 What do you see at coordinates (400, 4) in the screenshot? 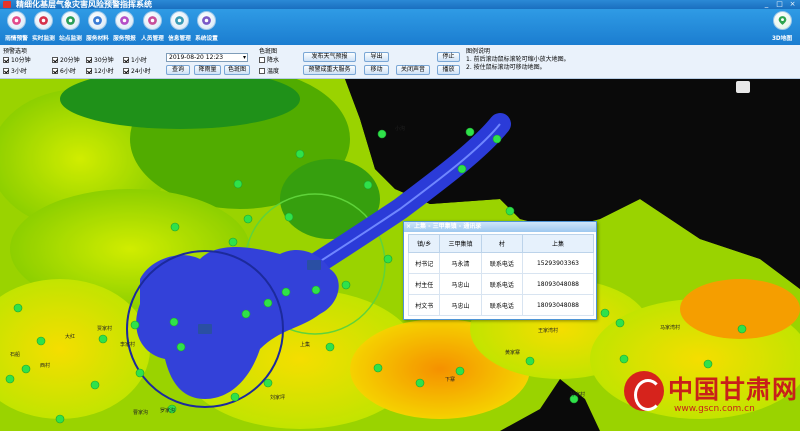
I see `title-bar: 精细化基层气象灾害风险预警指挥系统 _ □ ×` at bounding box center [400, 4].